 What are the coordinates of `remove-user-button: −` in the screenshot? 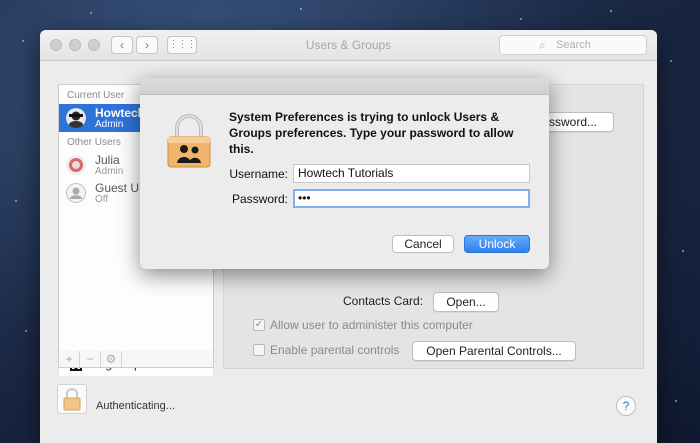 It's located at (90, 359).